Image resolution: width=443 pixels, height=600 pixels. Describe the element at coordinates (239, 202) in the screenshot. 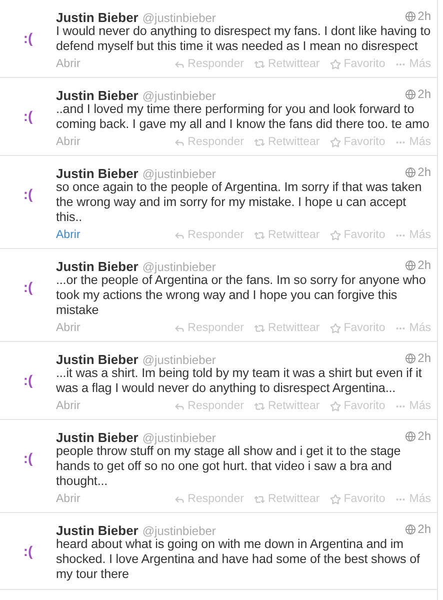

I see `tweet-text: so once again to the people of Argentina. Im sorry if that was taken the wrong way and im sorry for my mistake. I hope u can accept this..` at that location.